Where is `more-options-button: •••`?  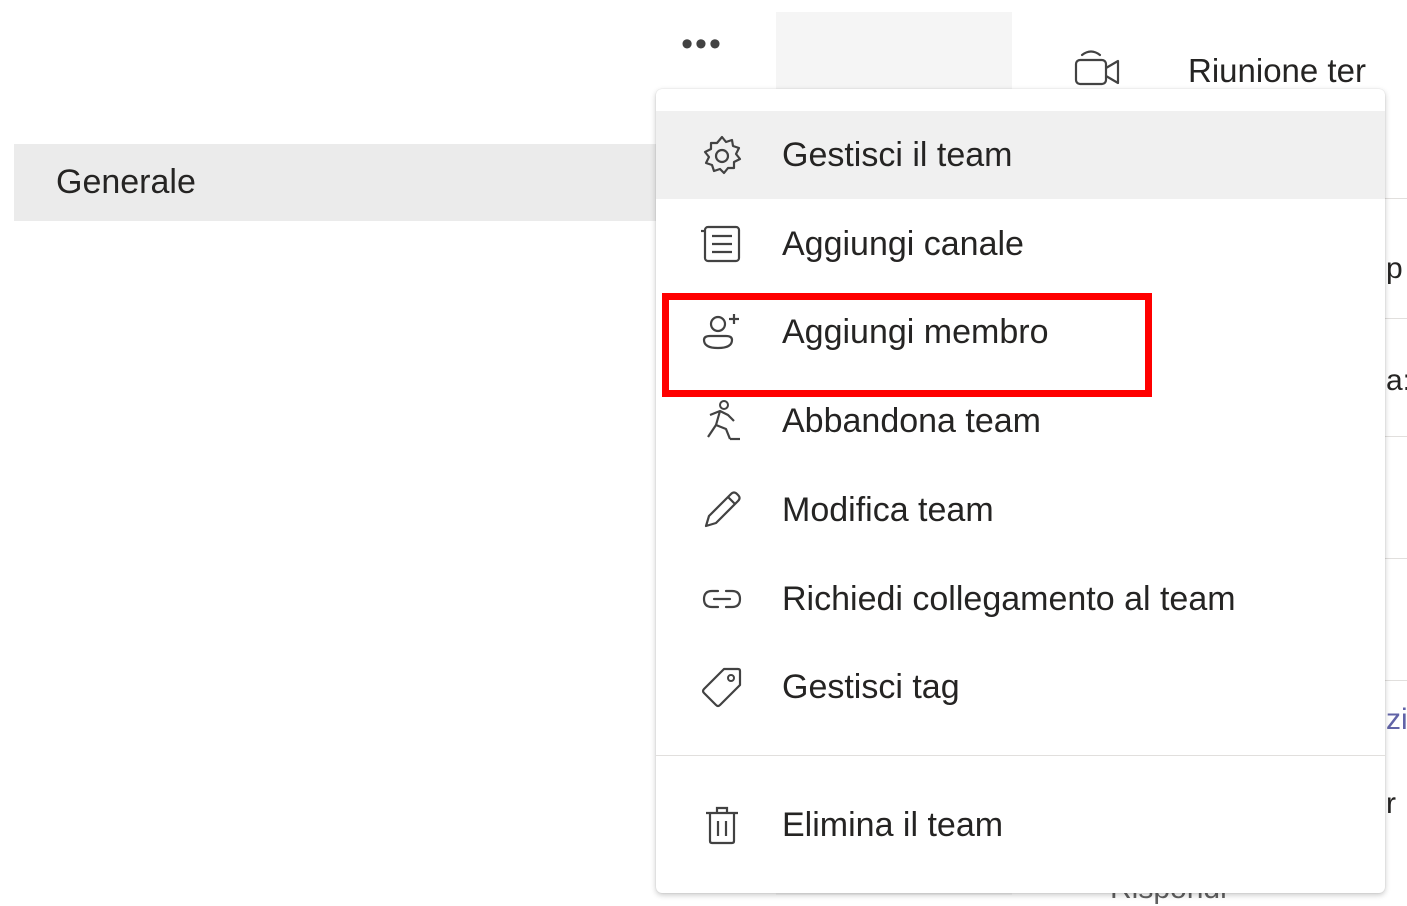 more-options-button: ••• is located at coordinates (702, 44).